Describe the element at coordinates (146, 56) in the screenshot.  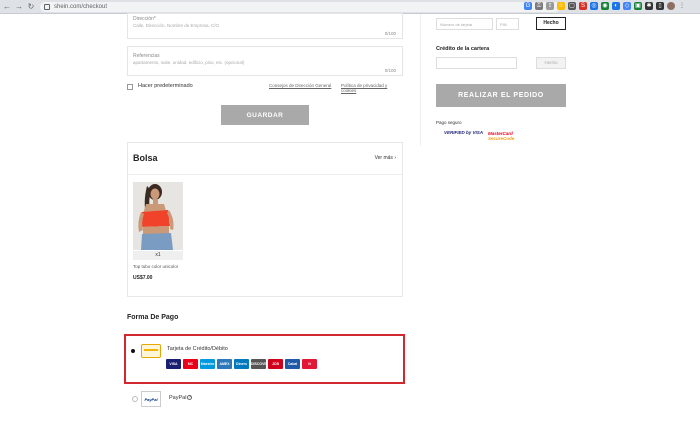
I see `references-label: Referencias` at that location.